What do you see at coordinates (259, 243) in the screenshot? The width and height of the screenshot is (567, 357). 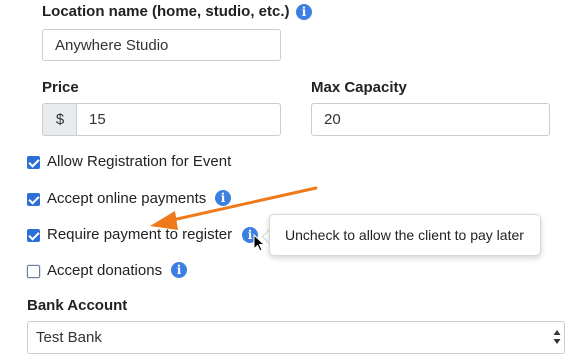 I see `mouse-cursor-icon` at bounding box center [259, 243].